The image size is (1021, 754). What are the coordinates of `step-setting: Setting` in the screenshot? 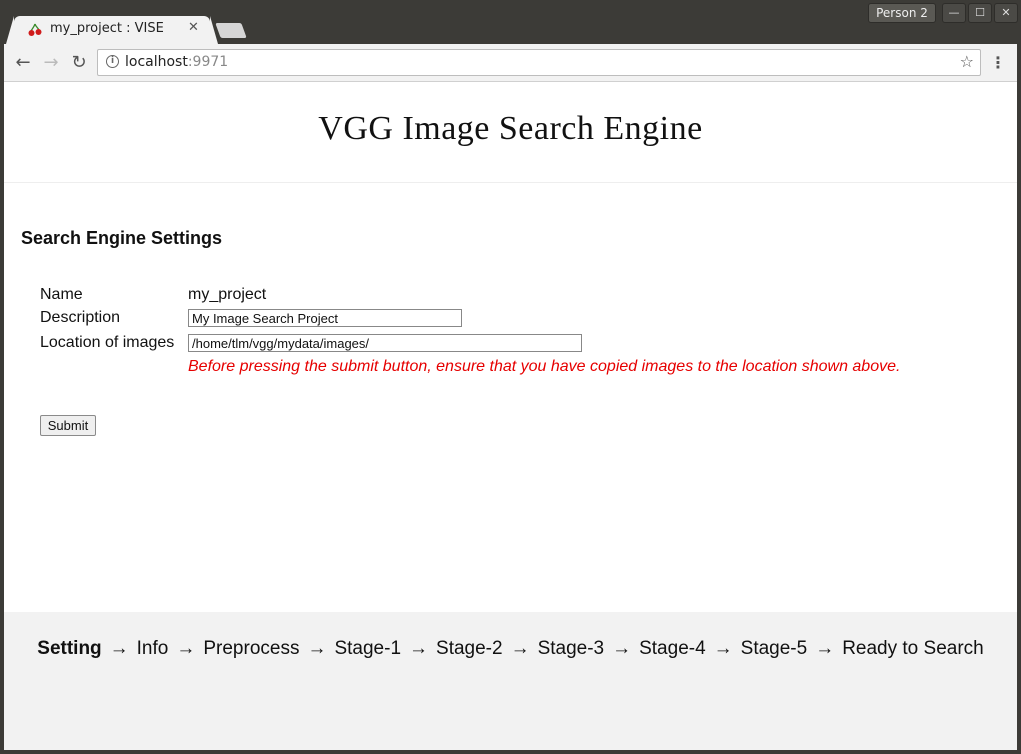 It's located at (69, 648).